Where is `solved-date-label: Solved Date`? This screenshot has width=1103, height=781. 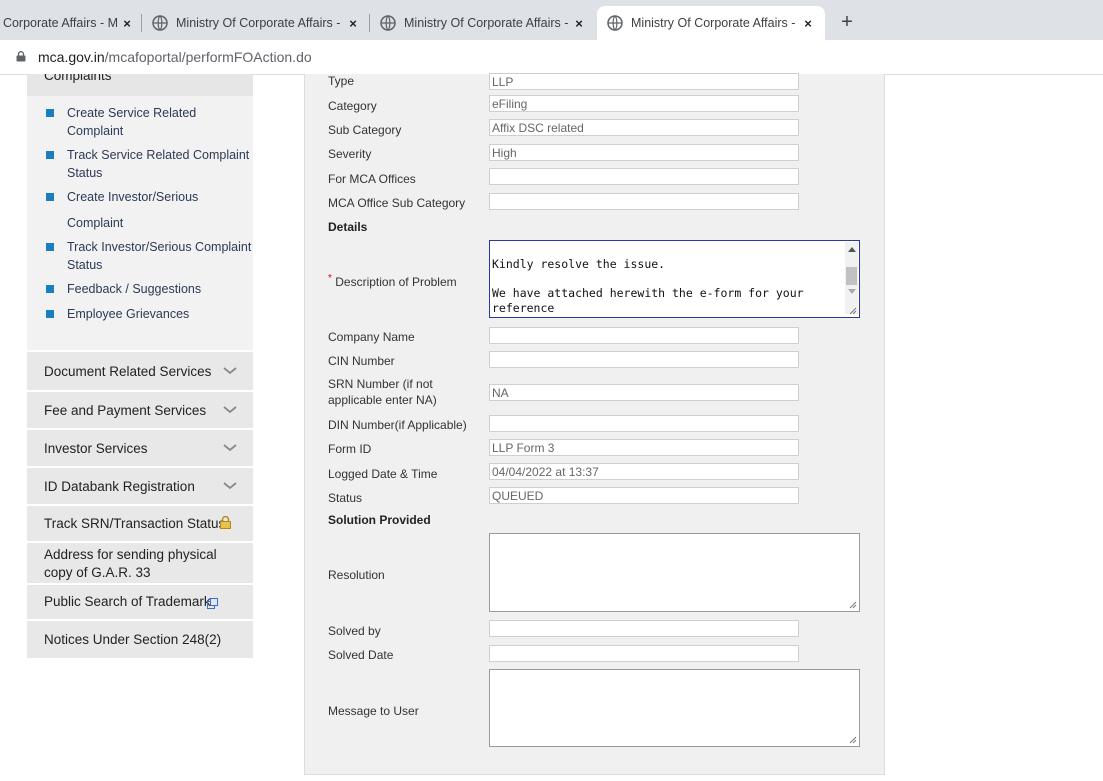
solved-date-label: Solved Date is located at coordinates (361, 655).